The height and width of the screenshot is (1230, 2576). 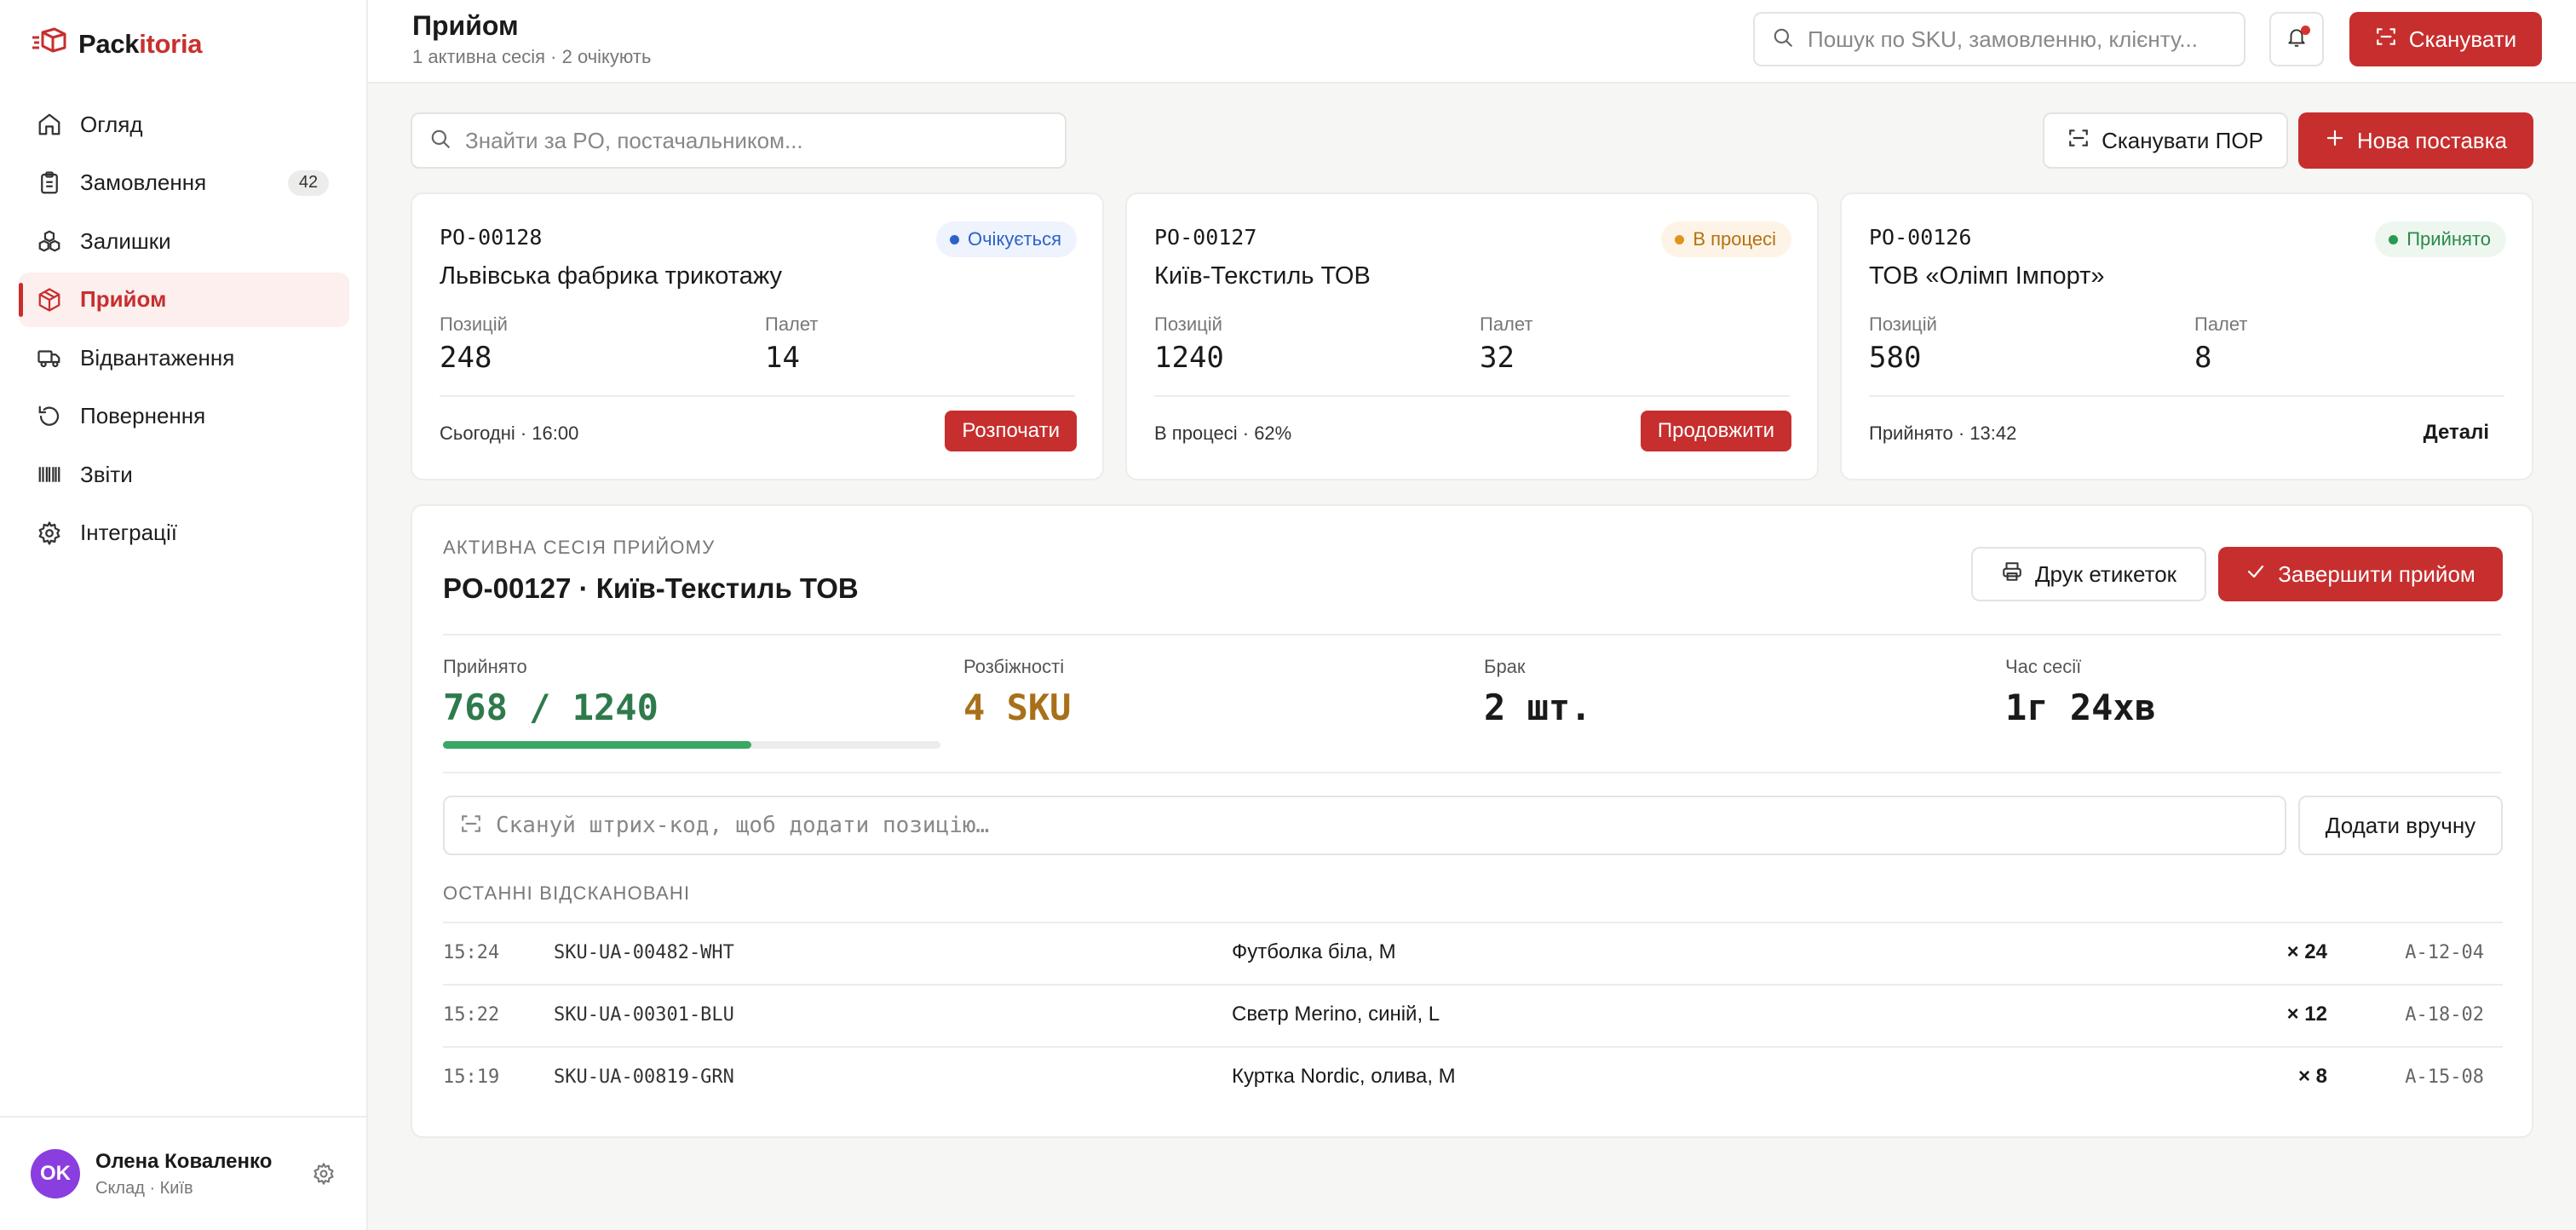 I want to click on sidebar-item-returns: Повернення, so click(x=184, y=416).